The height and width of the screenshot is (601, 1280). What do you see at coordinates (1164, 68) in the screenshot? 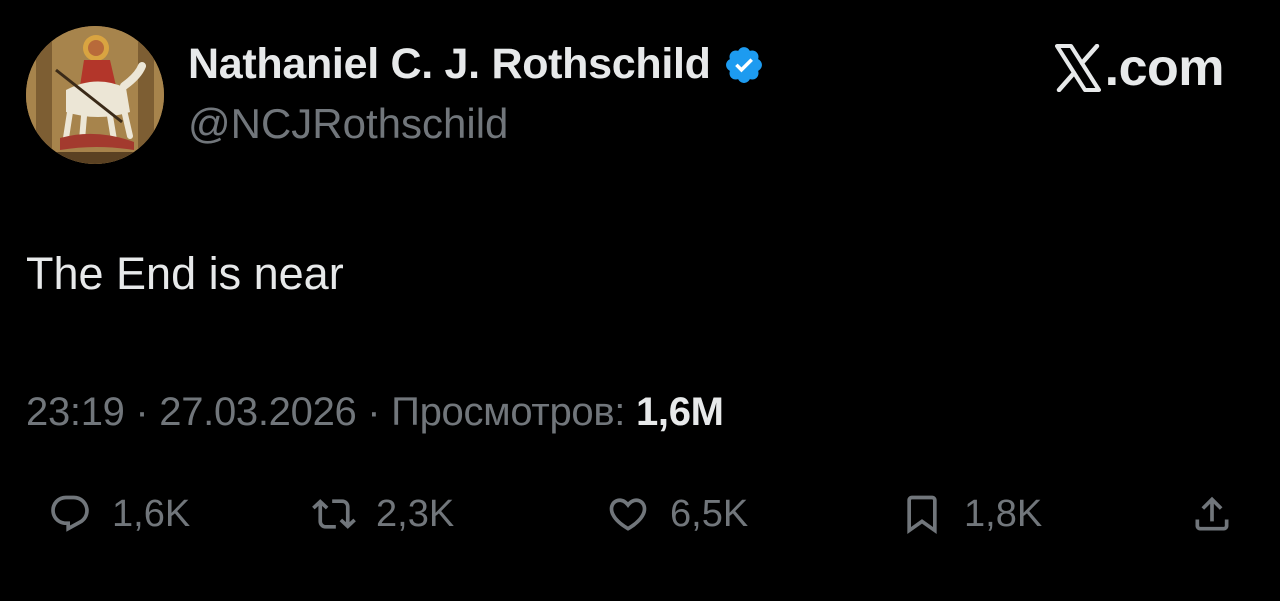
I see `brand-domain-label: .com` at bounding box center [1164, 68].